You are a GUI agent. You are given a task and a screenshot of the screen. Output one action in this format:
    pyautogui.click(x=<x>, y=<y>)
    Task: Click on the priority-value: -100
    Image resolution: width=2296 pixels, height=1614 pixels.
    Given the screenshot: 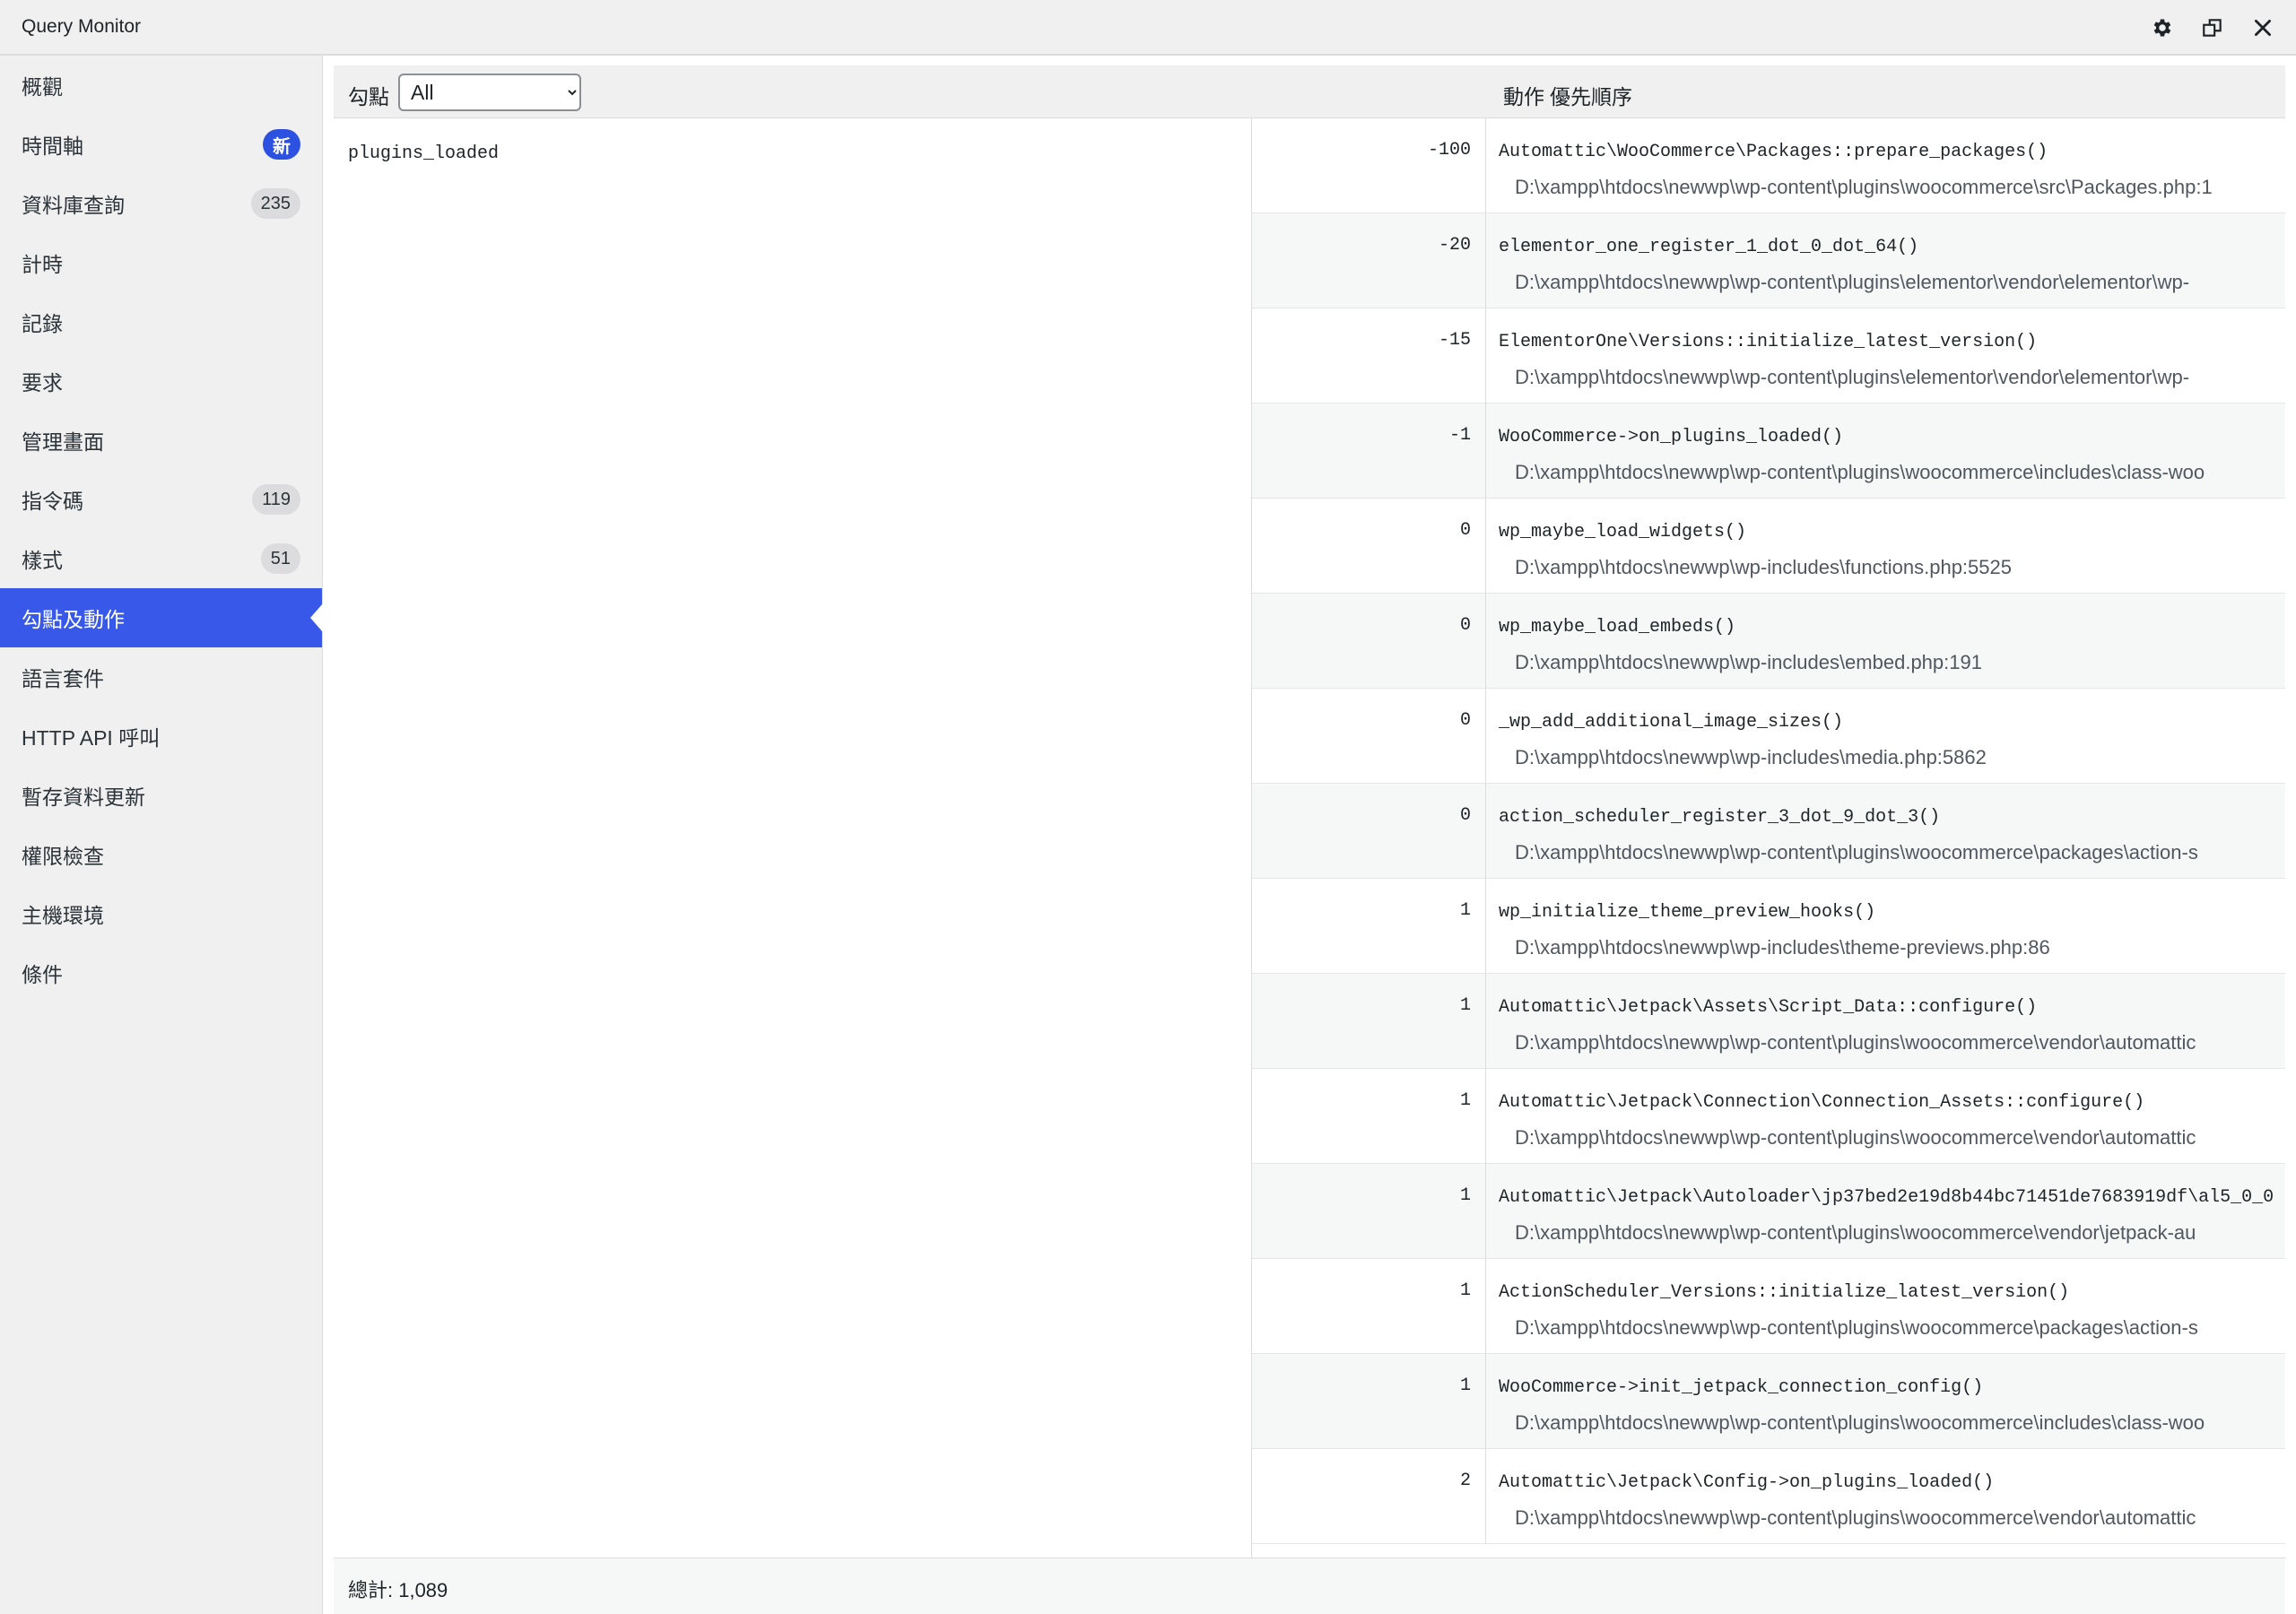 What is the action you would take?
    pyautogui.click(x=1449, y=150)
    